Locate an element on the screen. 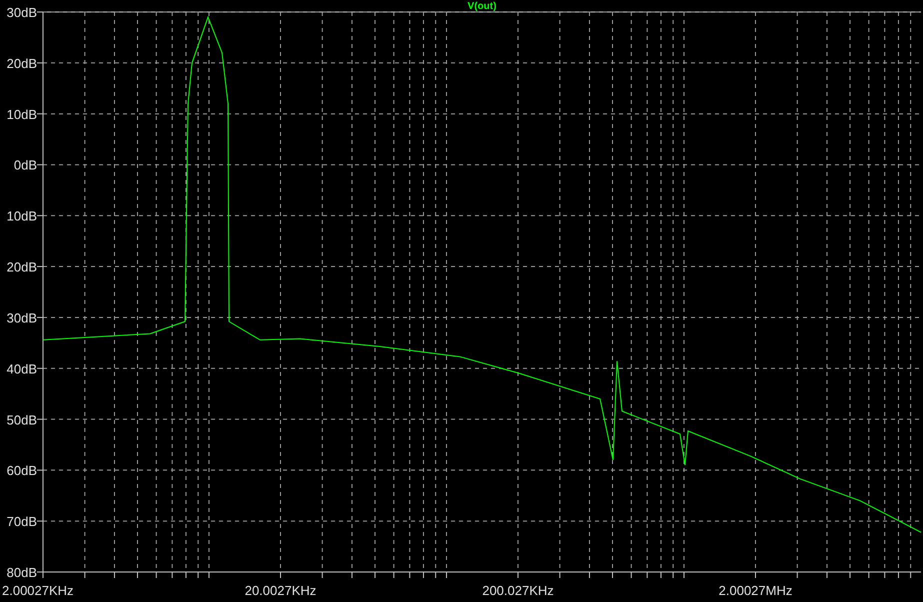  y-axis-label: 80dB is located at coordinates (21, 572).